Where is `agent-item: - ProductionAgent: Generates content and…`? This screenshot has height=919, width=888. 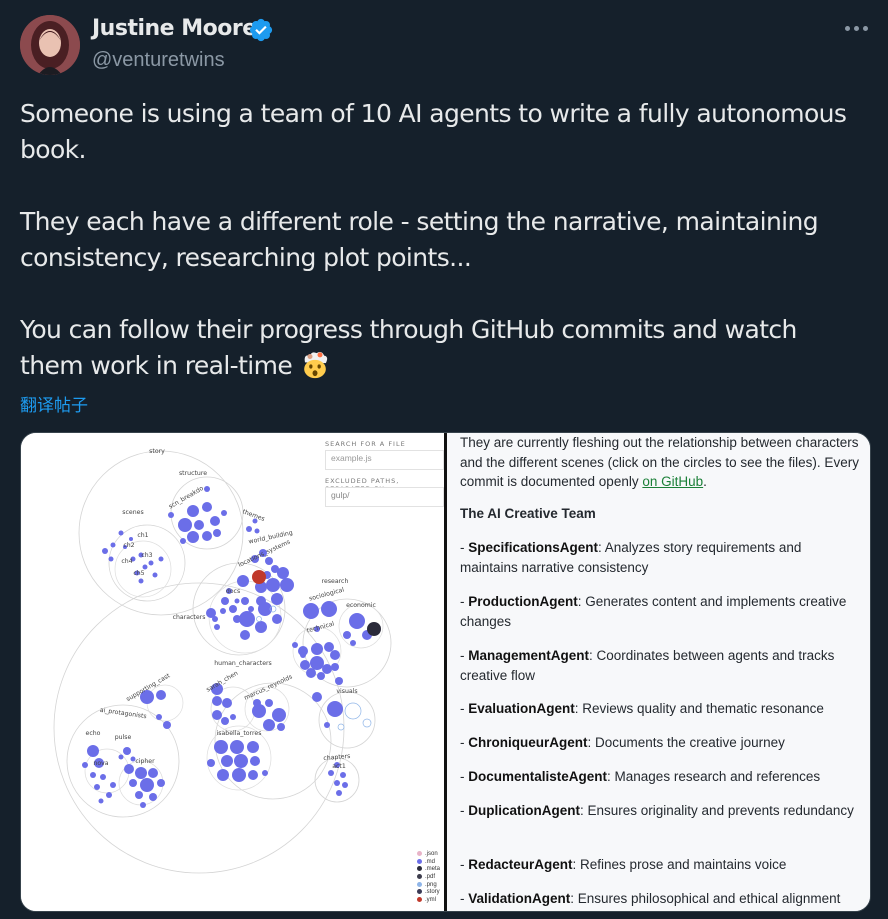 agent-item: - ProductionAgent: Generates content and… is located at coordinates (653, 611).